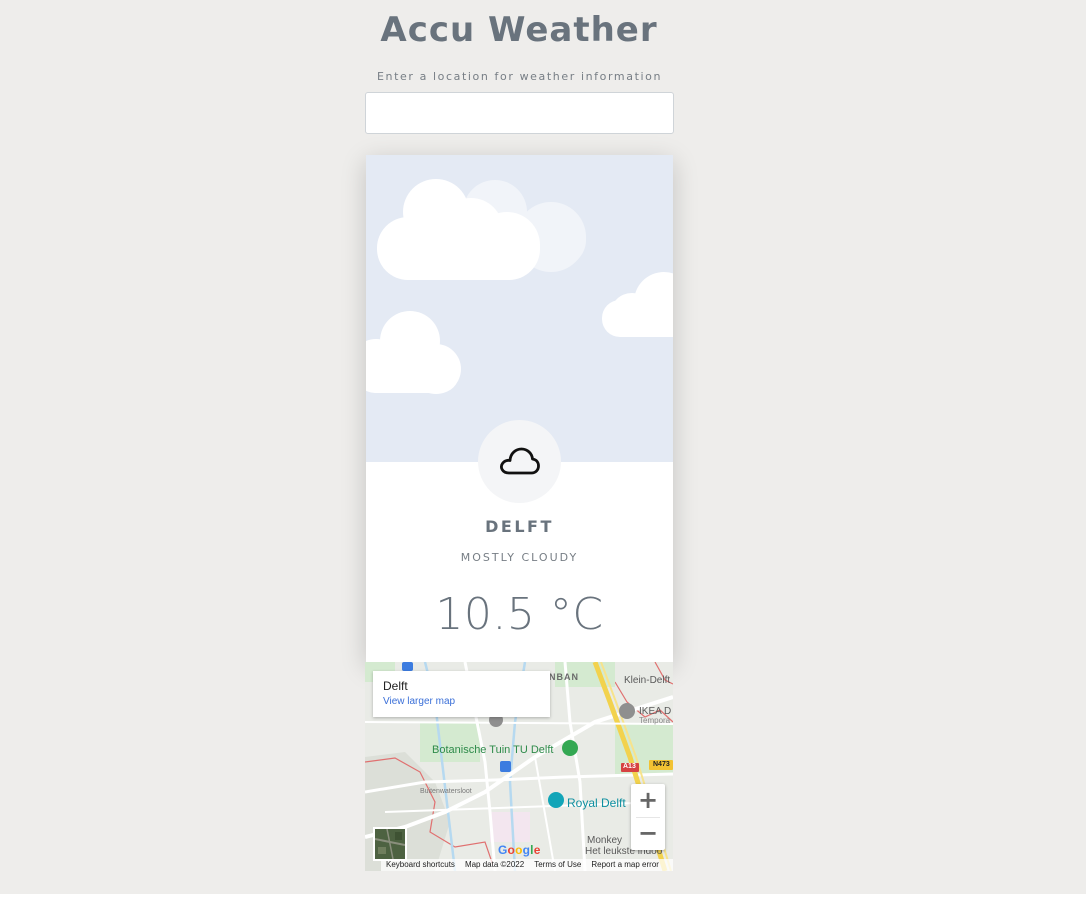  Describe the element at coordinates (605, 840) in the screenshot. I see `map-label-monkey: Monkey` at that location.